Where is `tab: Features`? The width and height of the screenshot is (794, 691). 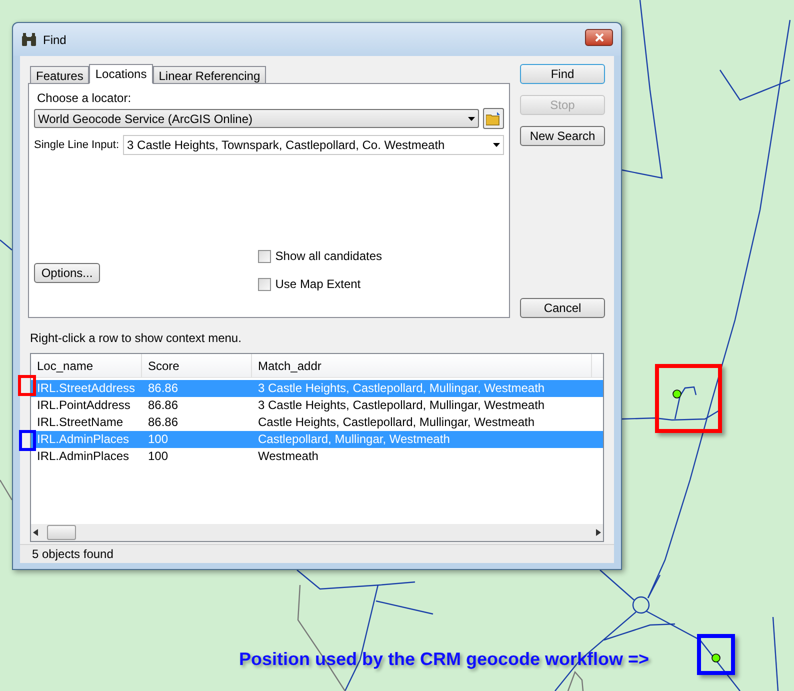
tab: Features is located at coordinates (60, 74).